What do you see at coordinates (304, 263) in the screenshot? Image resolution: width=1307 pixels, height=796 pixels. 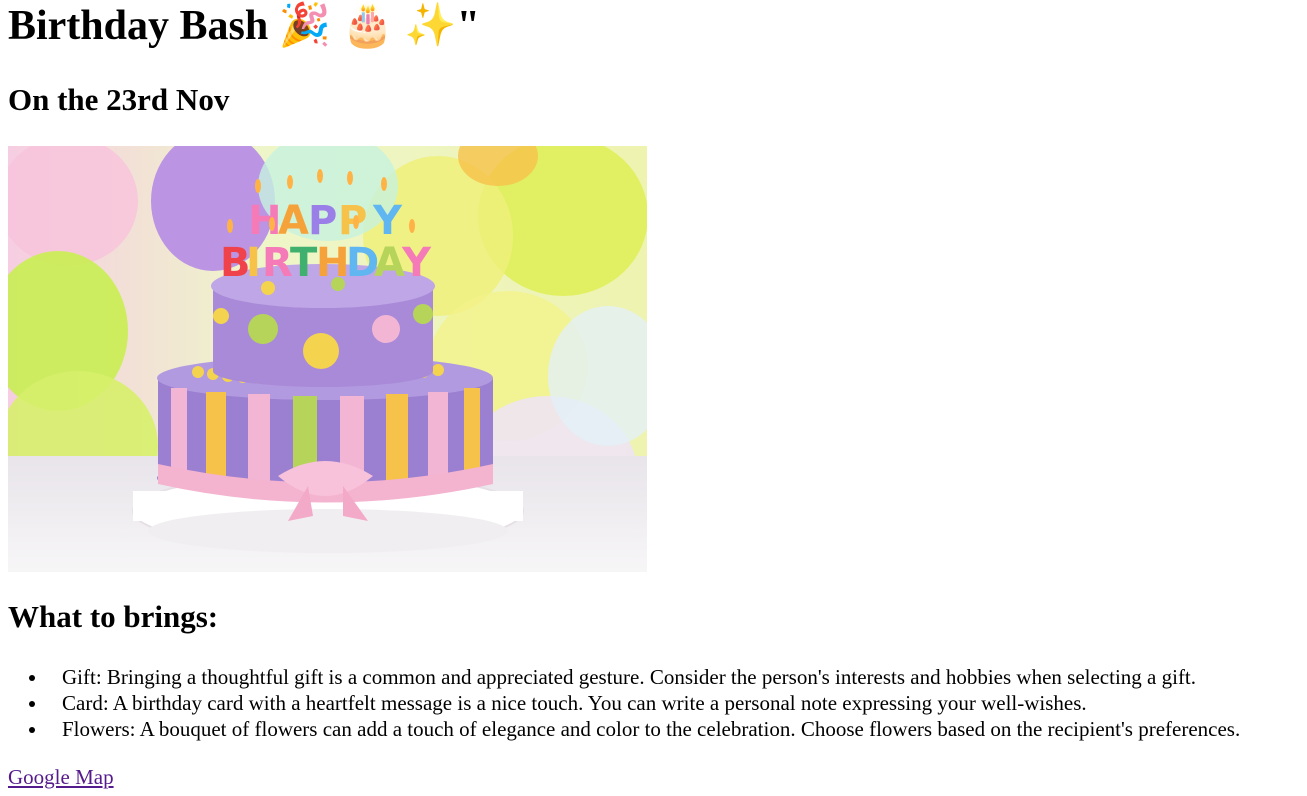 I see `svg-text: T` at bounding box center [304, 263].